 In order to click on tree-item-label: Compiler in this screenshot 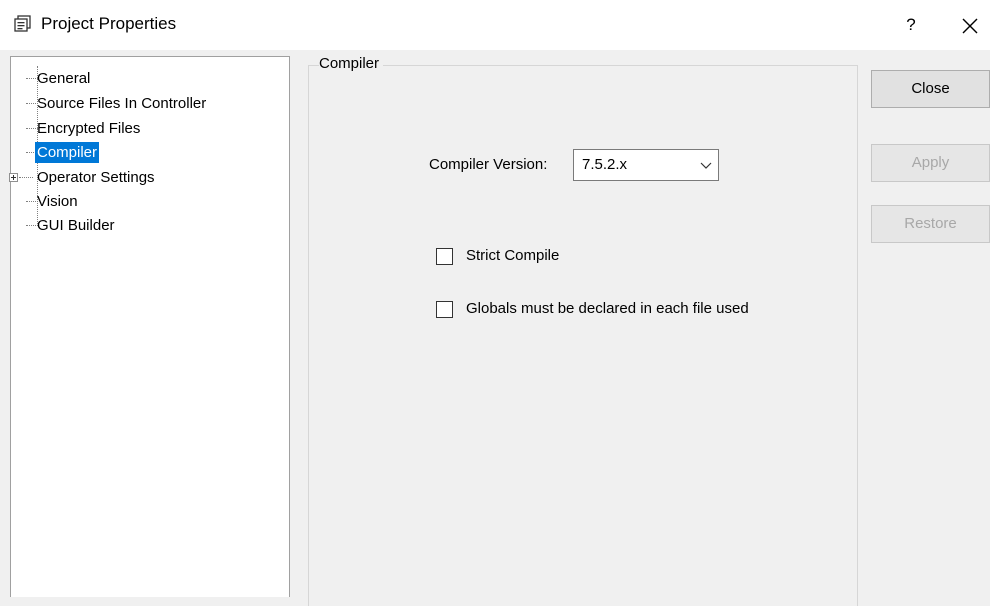, I will do `click(67, 152)`.